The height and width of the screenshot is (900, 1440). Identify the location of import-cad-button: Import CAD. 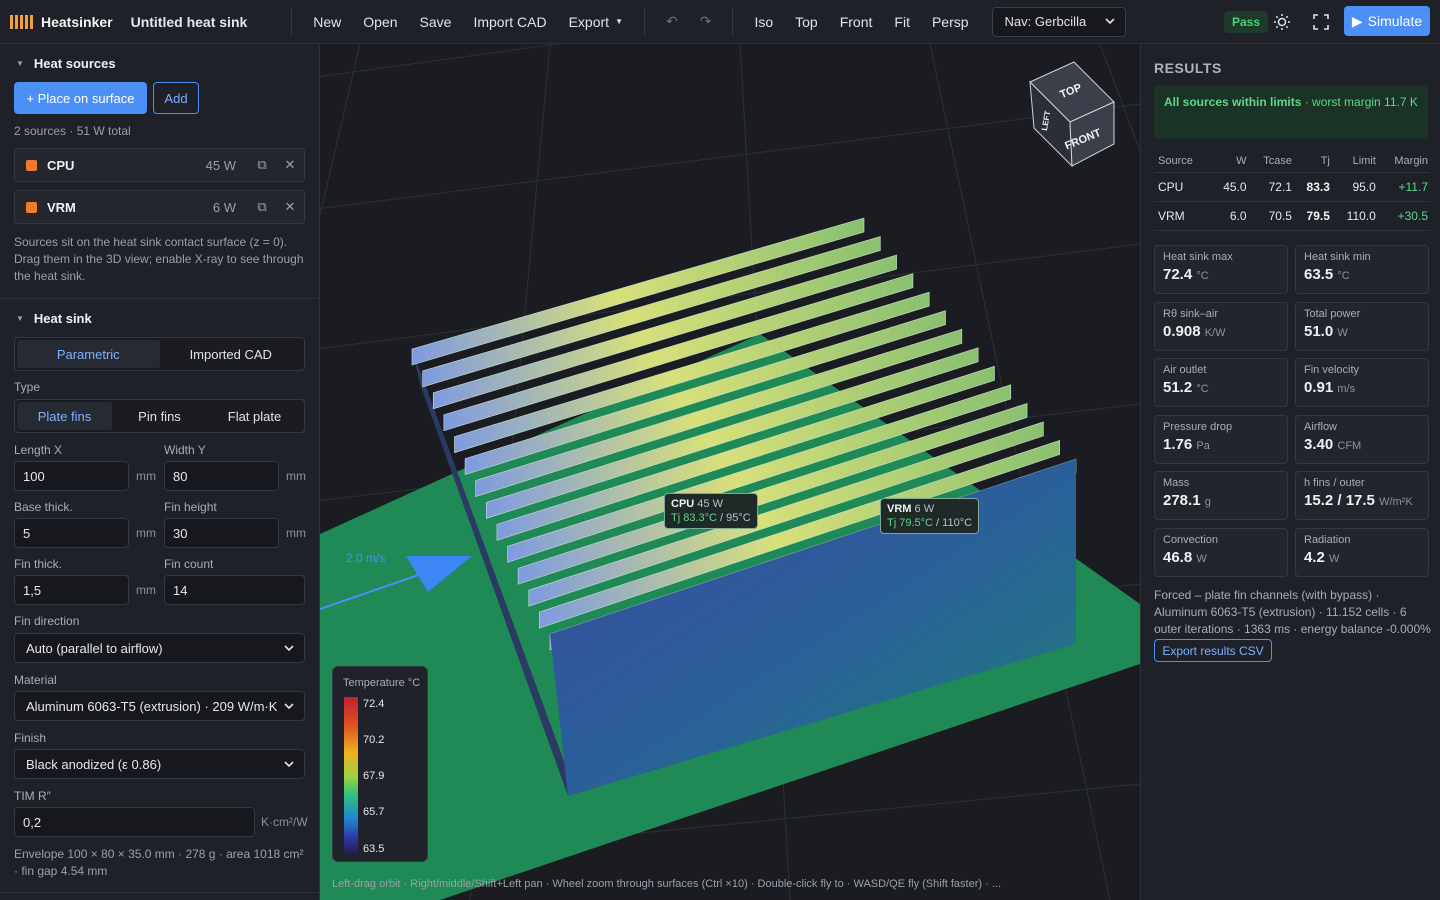
(509, 22).